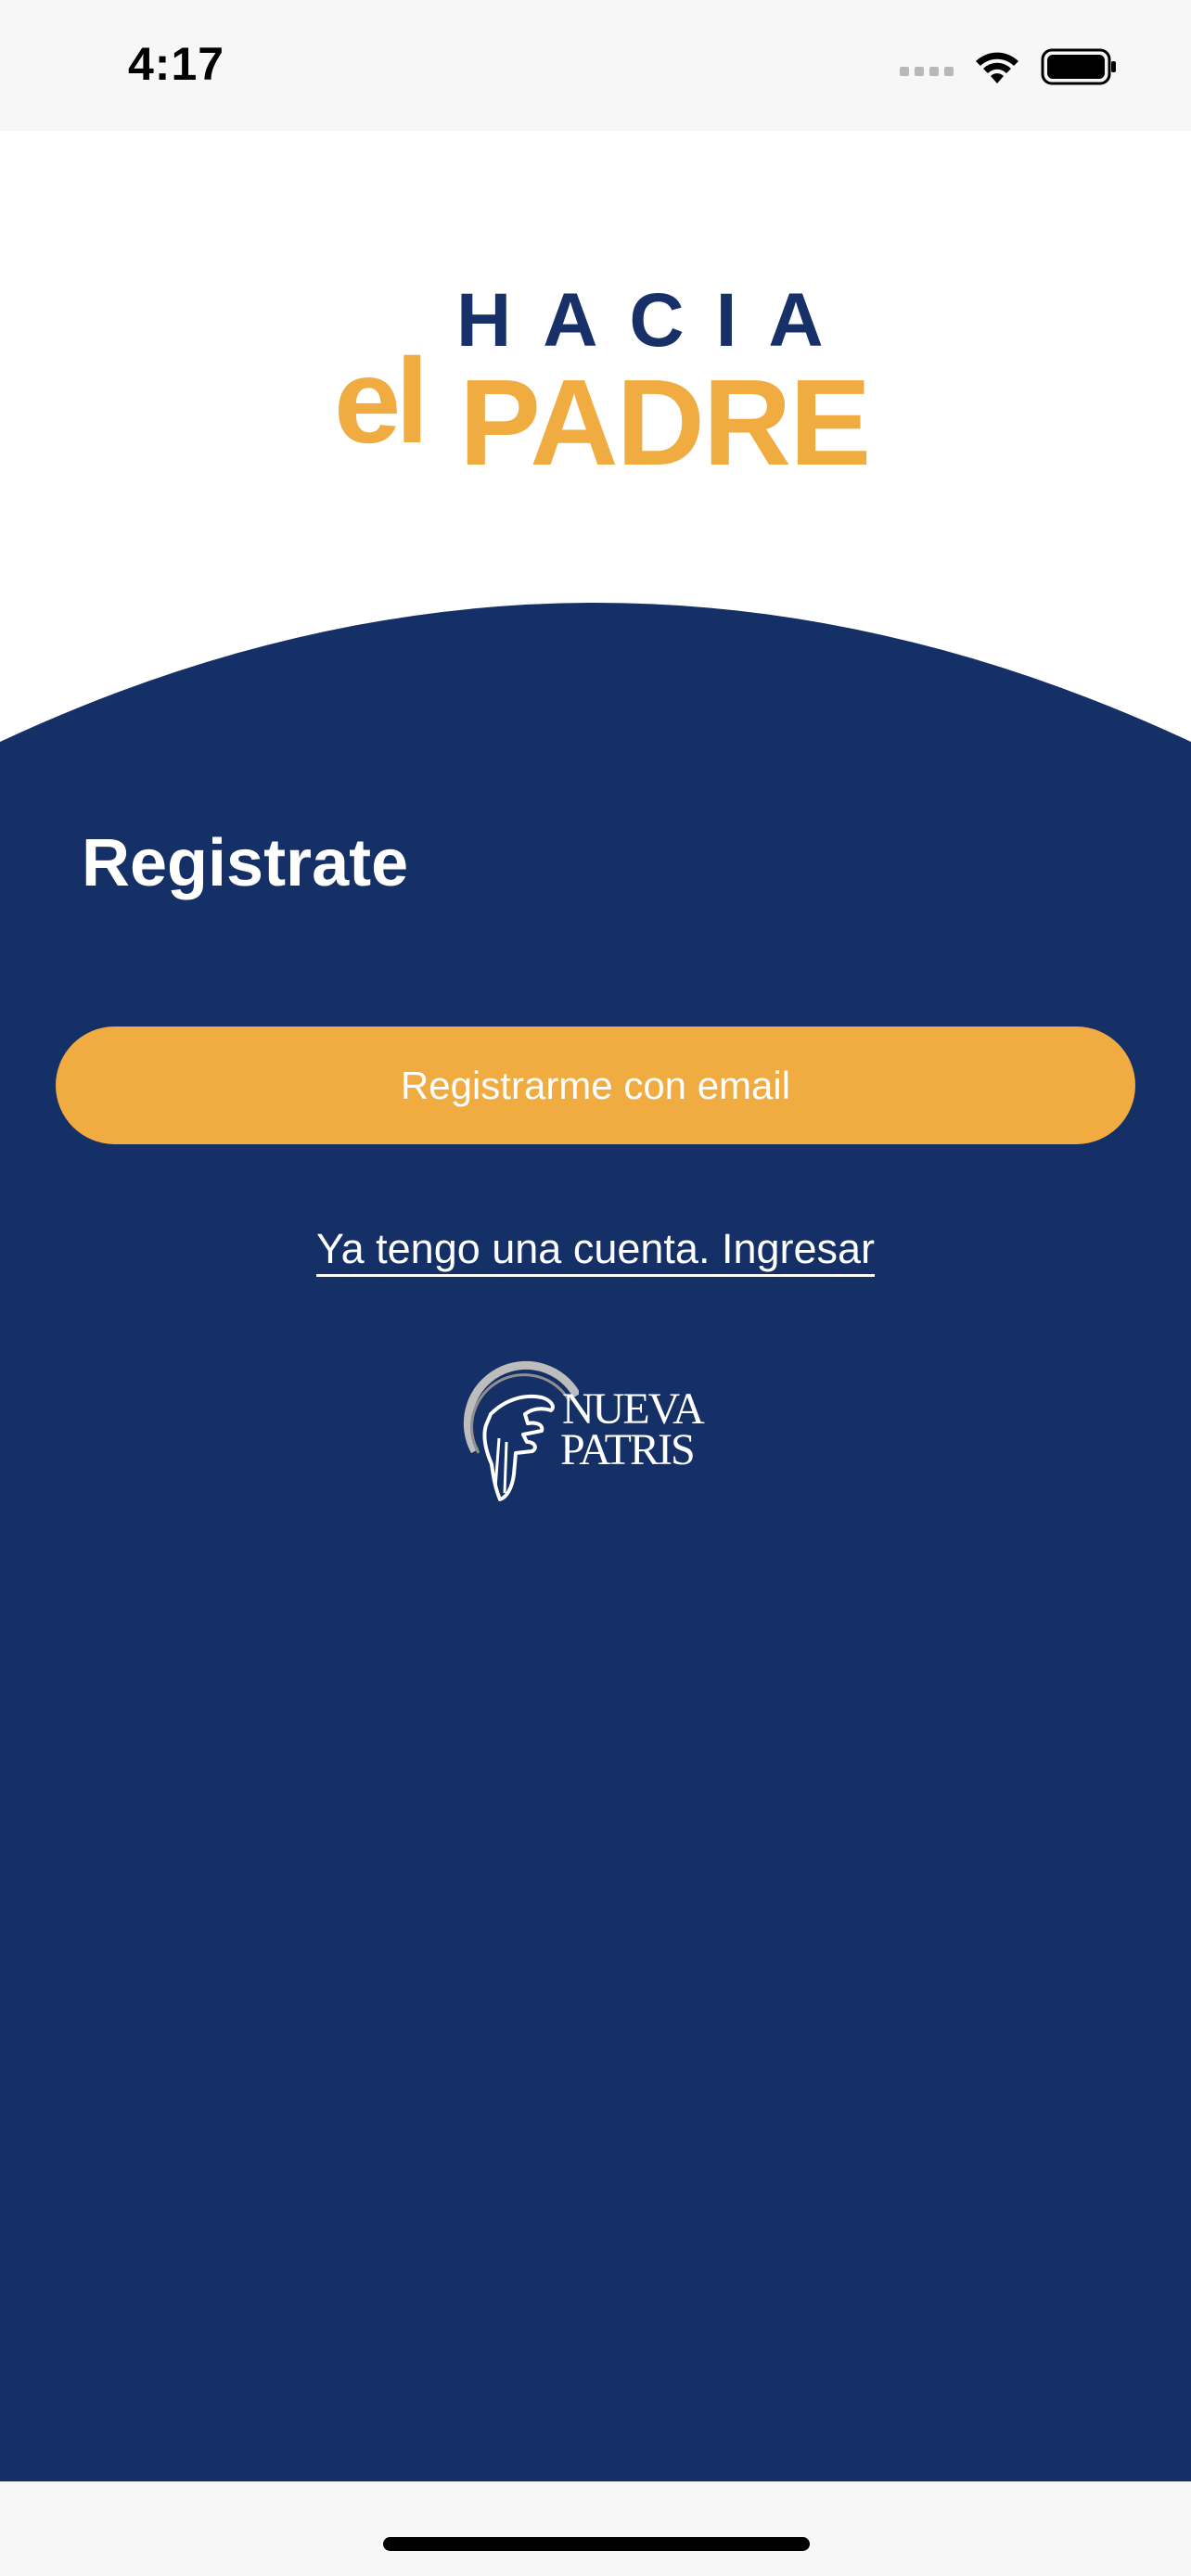  What do you see at coordinates (655, 321) in the screenshot?
I see `logo-text-hacia: HACIA` at bounding box center [655, 321].